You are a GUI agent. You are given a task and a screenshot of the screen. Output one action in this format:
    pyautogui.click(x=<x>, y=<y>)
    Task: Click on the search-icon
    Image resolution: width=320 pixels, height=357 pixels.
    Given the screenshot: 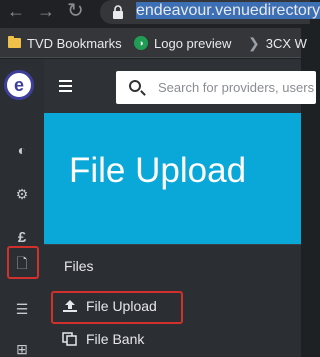 What is the action you would take?
    pyautogui.click(x=135, y=86)
    